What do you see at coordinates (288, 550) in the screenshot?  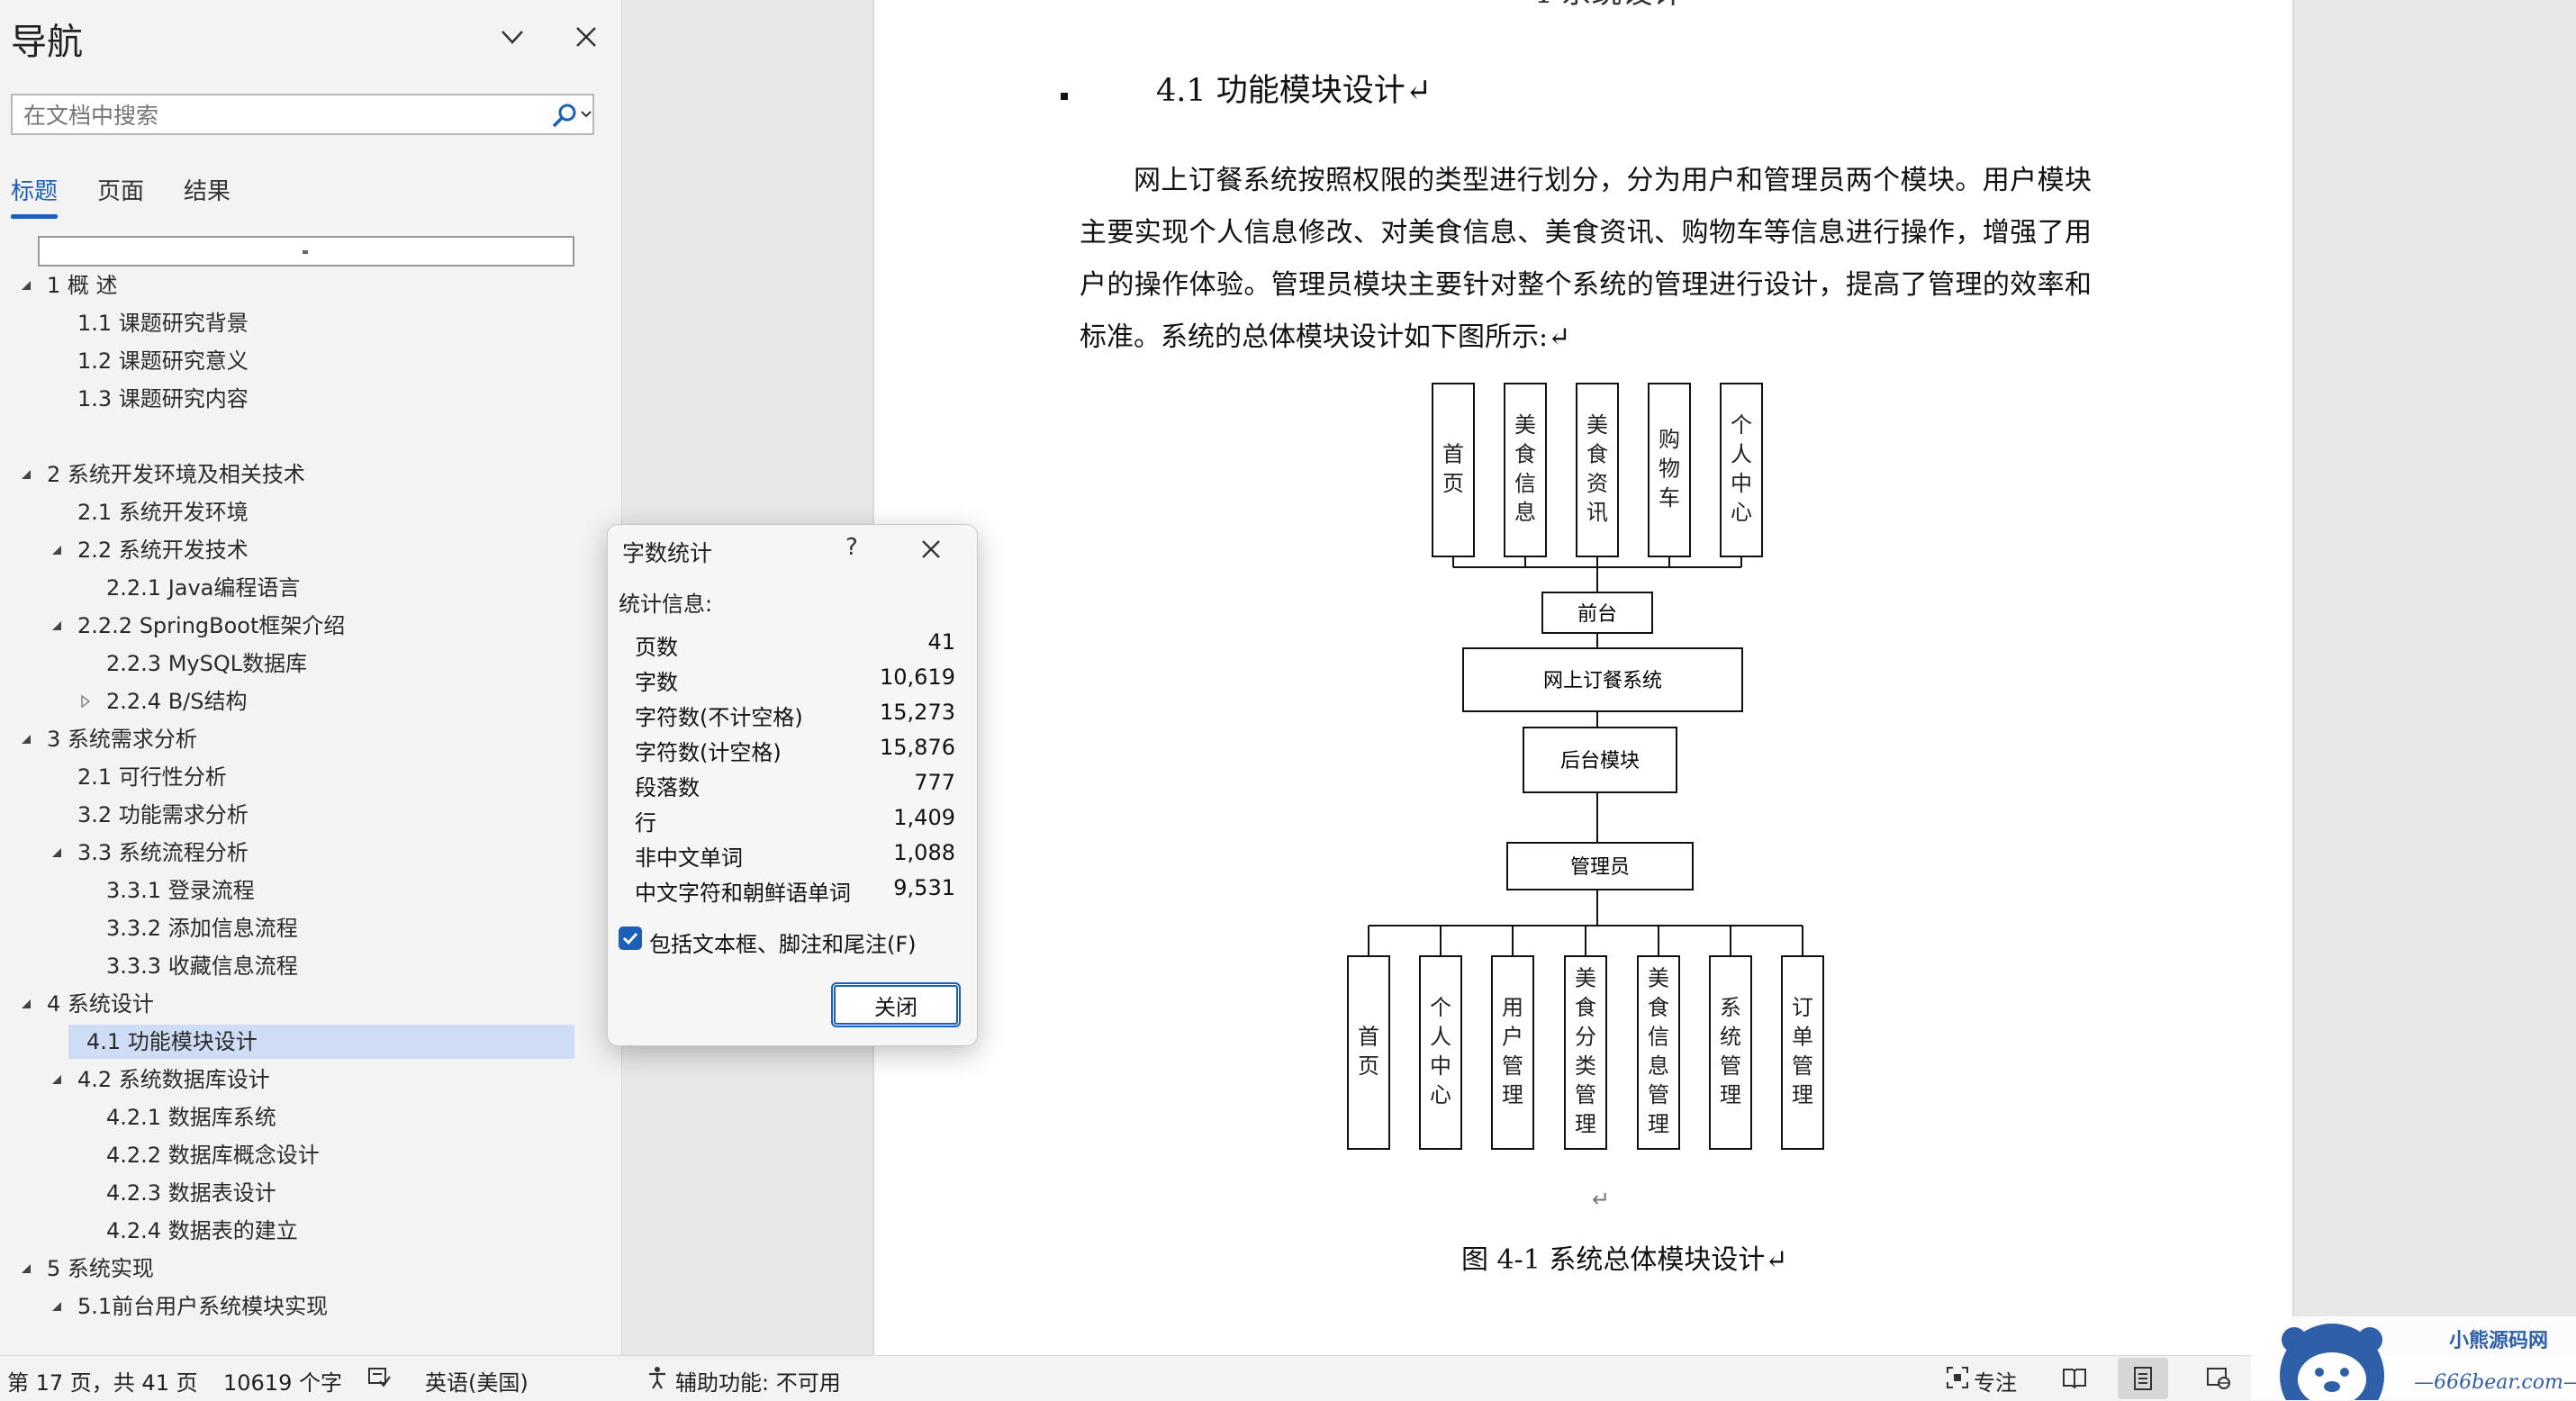 I see `nav-heading-item: 2.2 系统开发技术` at bounding box center [288, 550].